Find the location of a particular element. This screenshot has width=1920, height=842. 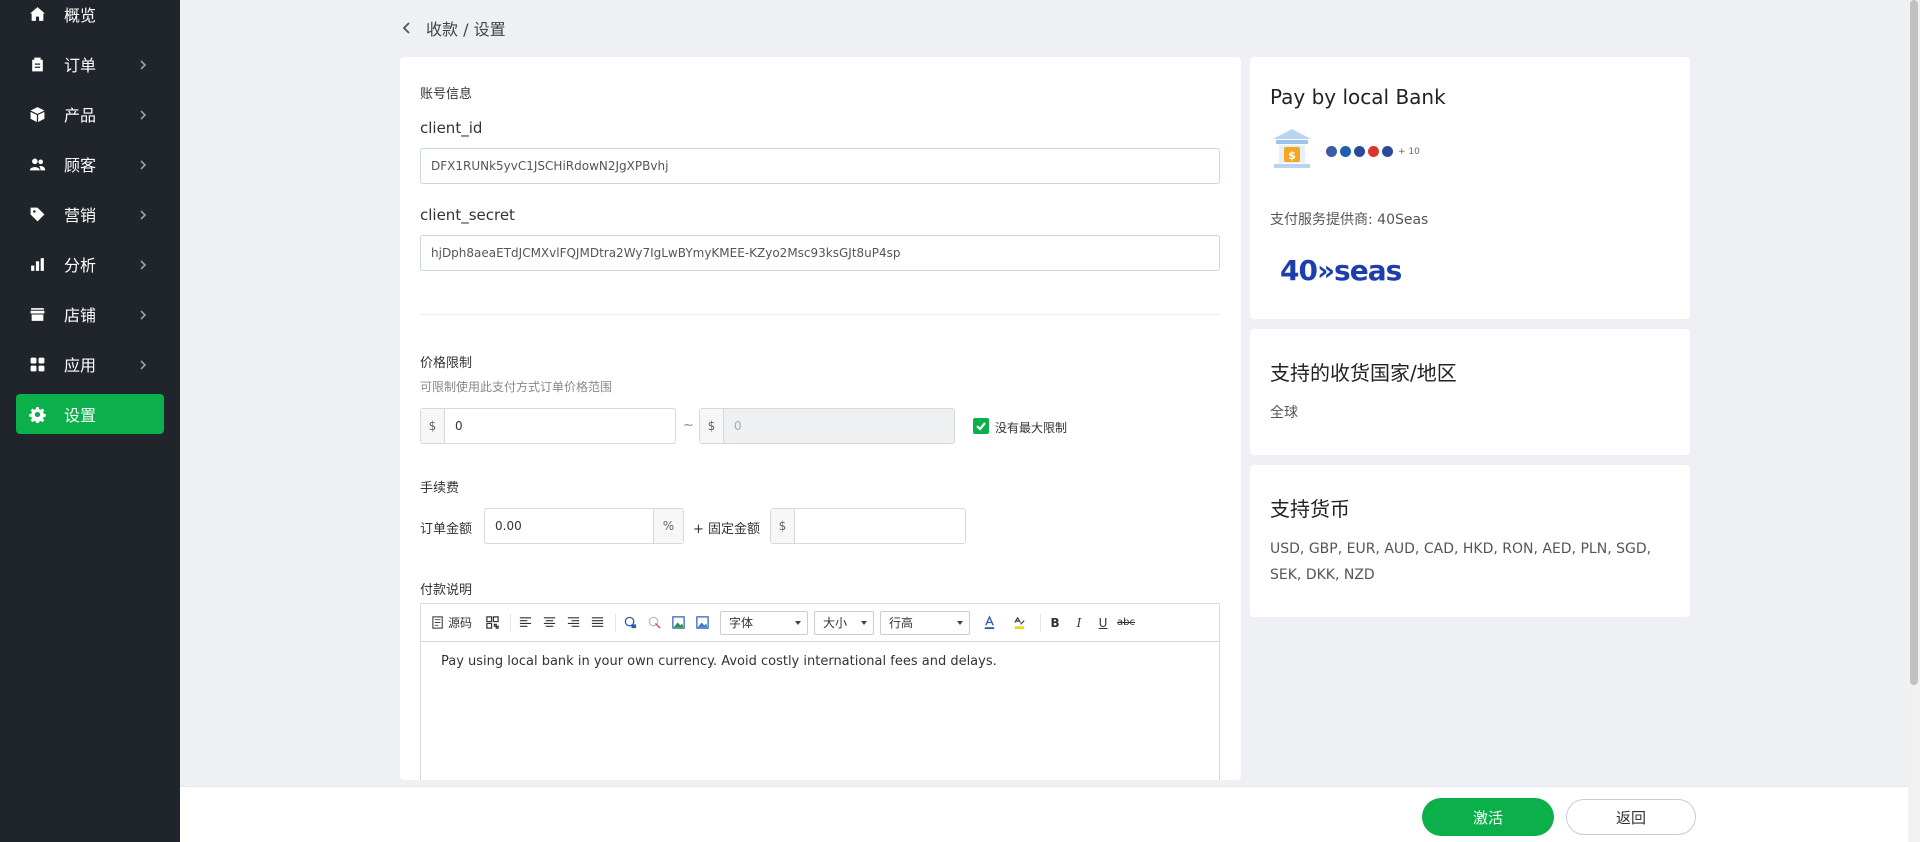

qr-code-icon is located at coordinates (492, 623).